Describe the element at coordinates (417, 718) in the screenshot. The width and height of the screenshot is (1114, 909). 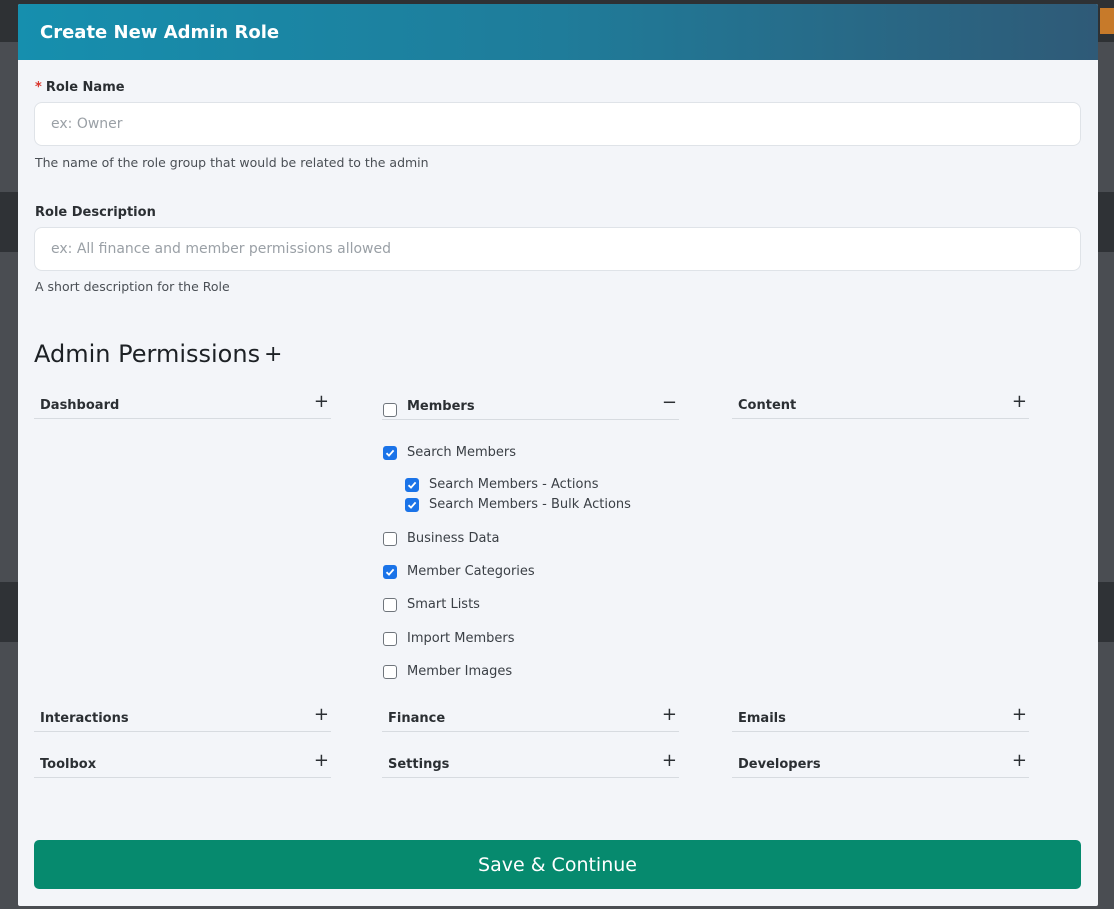
I see `section-label: Finance` at that location.